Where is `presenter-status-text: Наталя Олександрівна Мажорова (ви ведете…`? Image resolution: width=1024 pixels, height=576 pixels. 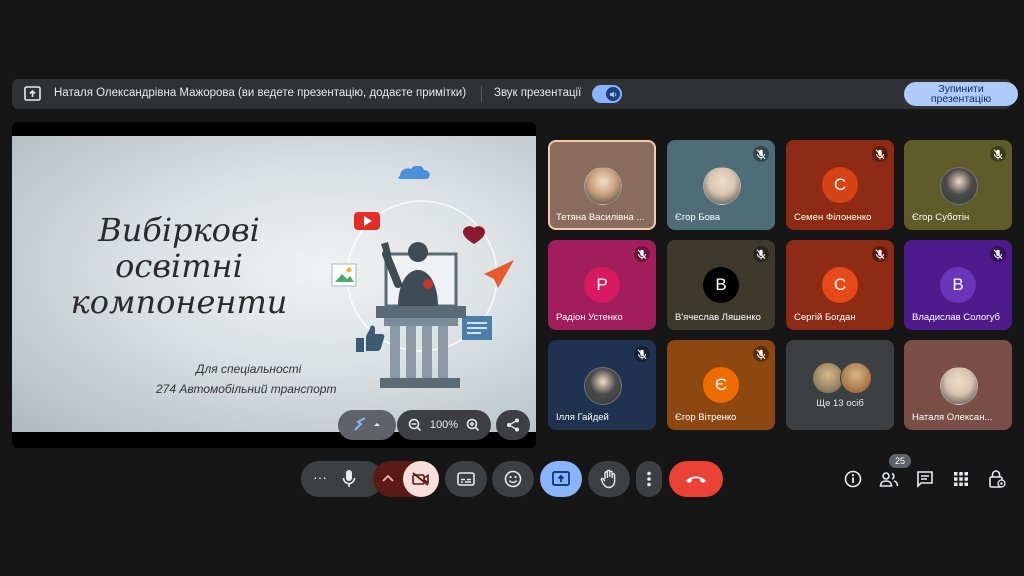
presenter-status-text: Наталя Олександрівна Мажорова (ви ведете… is located at coordinates (260, 93).